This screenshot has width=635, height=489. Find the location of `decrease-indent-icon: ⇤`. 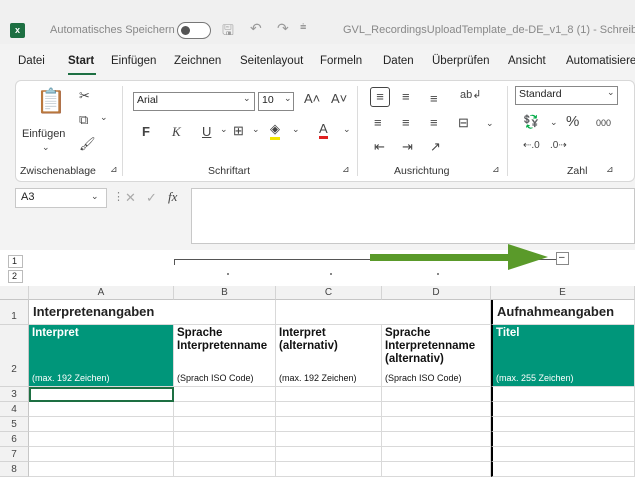

decrease-indent-icon: ⇤ is located at coordinates (379, 147).